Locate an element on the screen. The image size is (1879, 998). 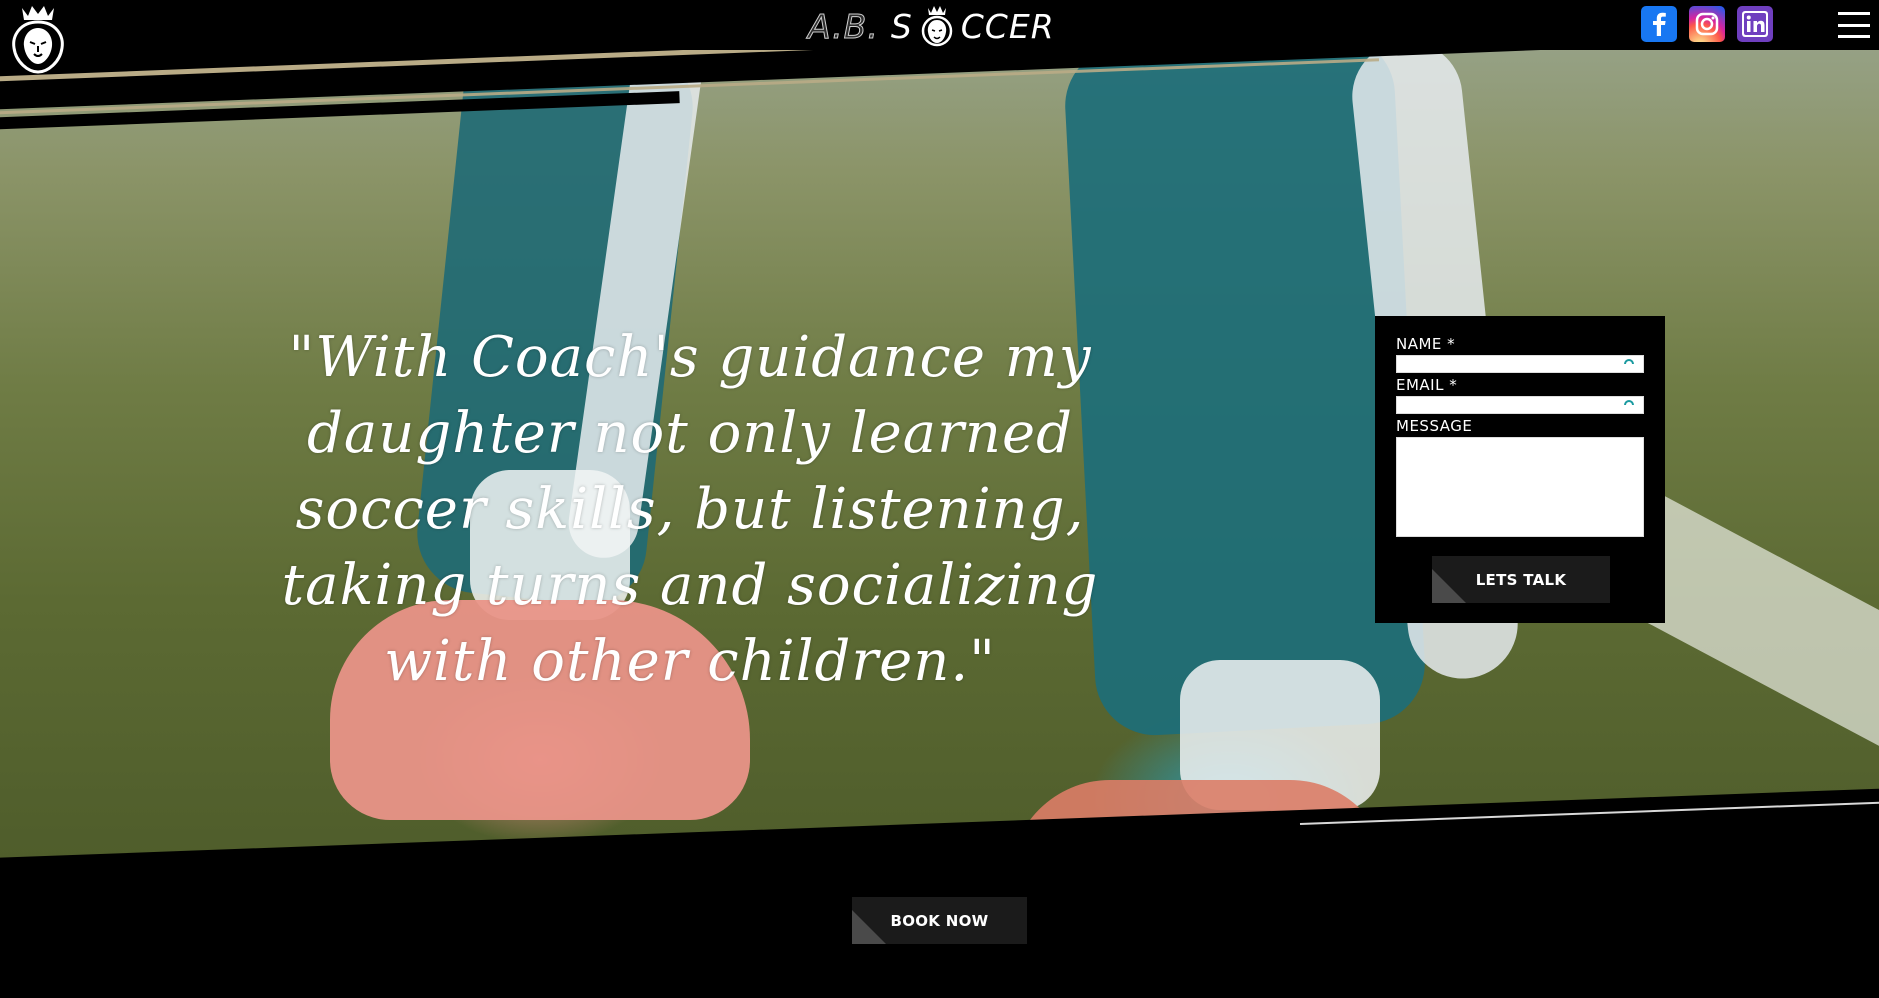
email-label: EMAIL * is located at coordinates (1427, 385).